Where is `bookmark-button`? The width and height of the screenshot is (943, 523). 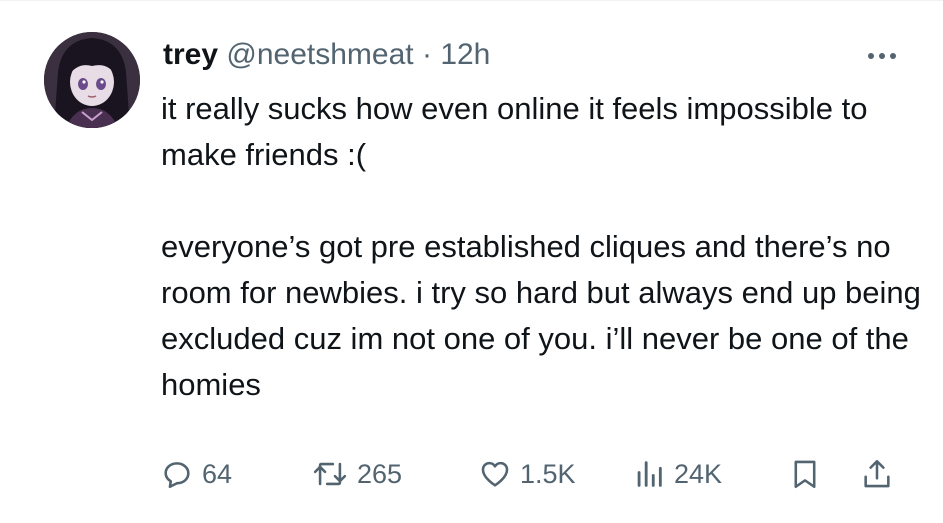 bookmark-button is located at coordinates (805, 474).